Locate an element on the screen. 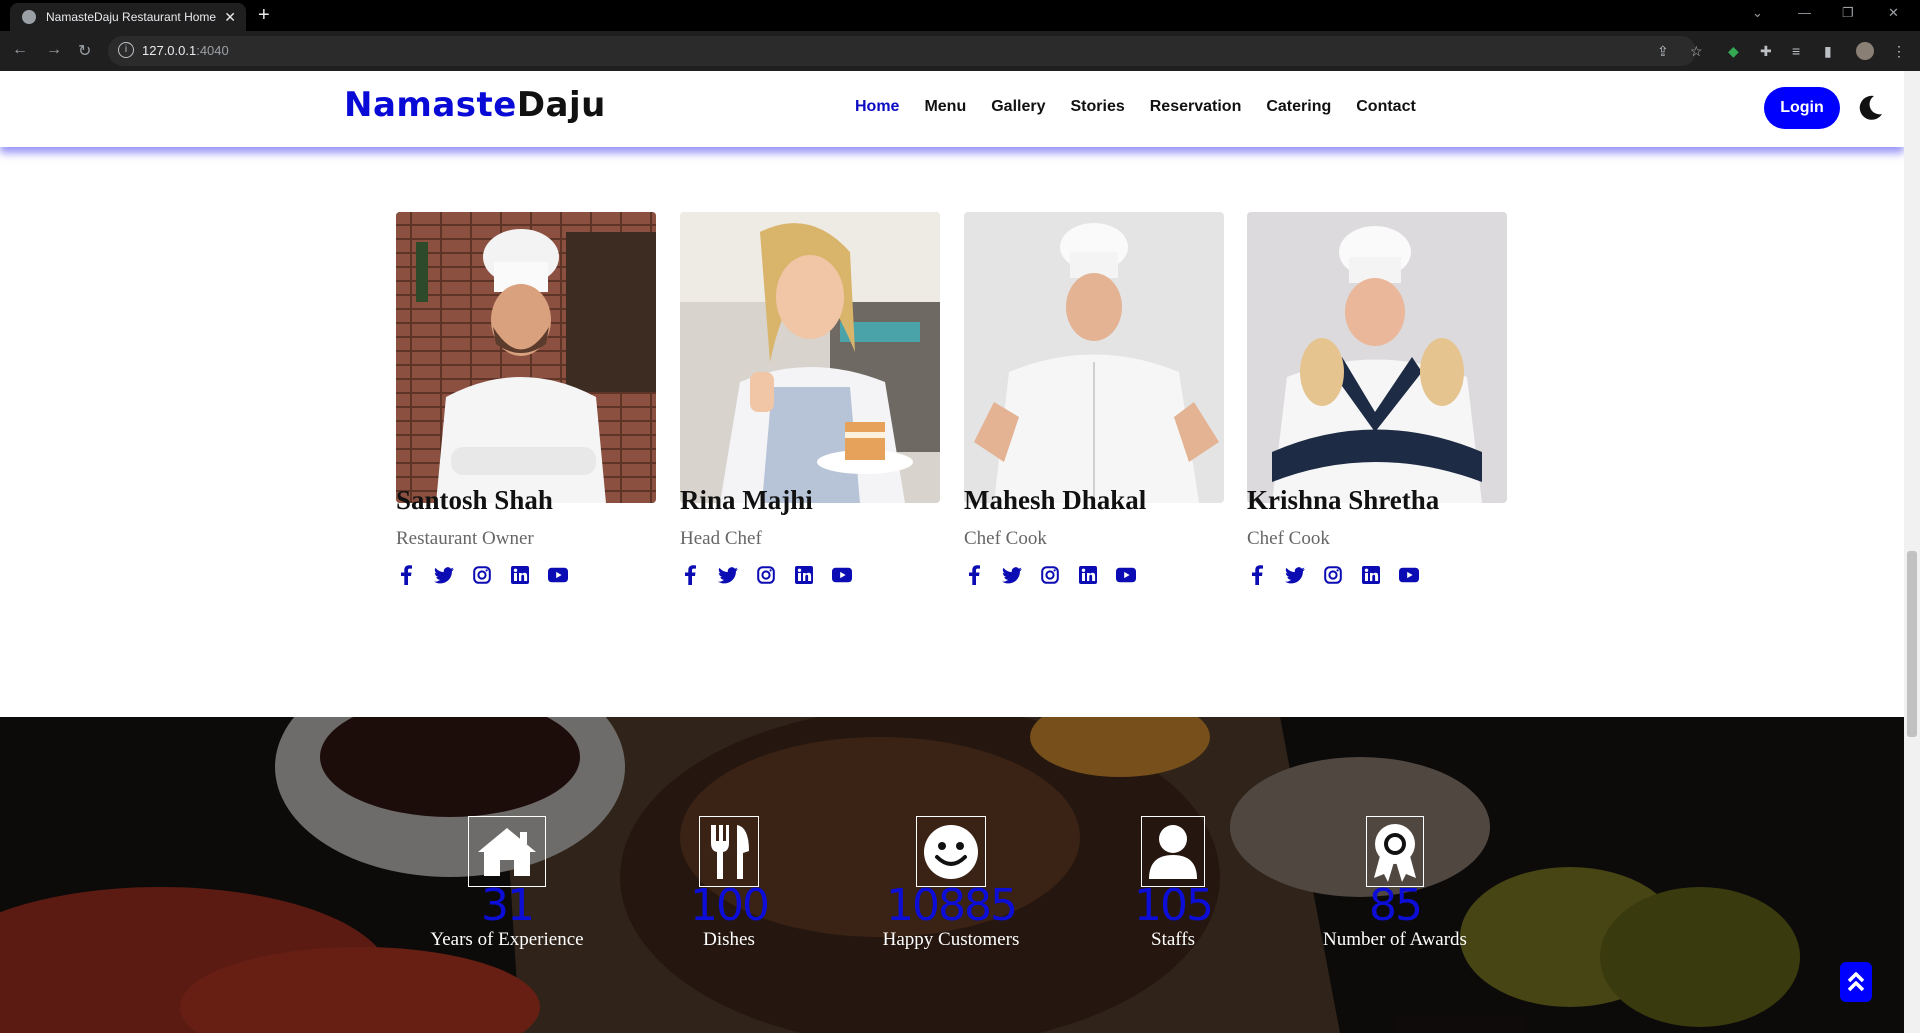 The image size is (1920, 1033). dark-mode-moon-icon is located at coordinates (1871, 107).